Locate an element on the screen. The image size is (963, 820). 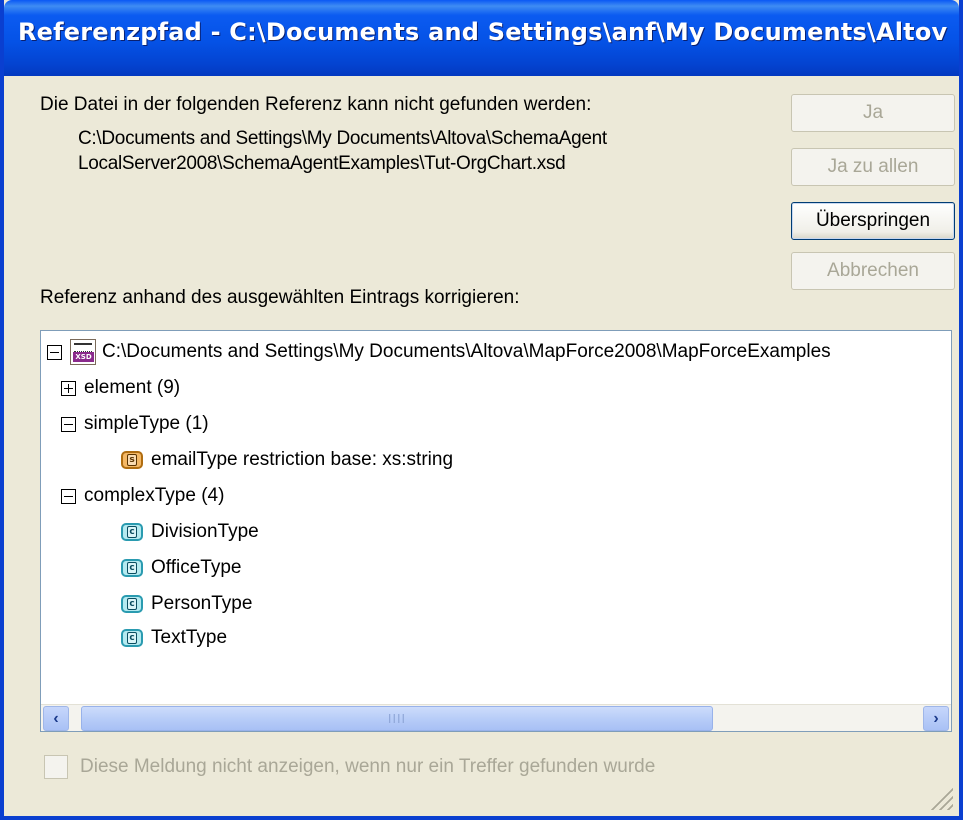
yes-button-label: Ja is located at coordinates (873, 112).